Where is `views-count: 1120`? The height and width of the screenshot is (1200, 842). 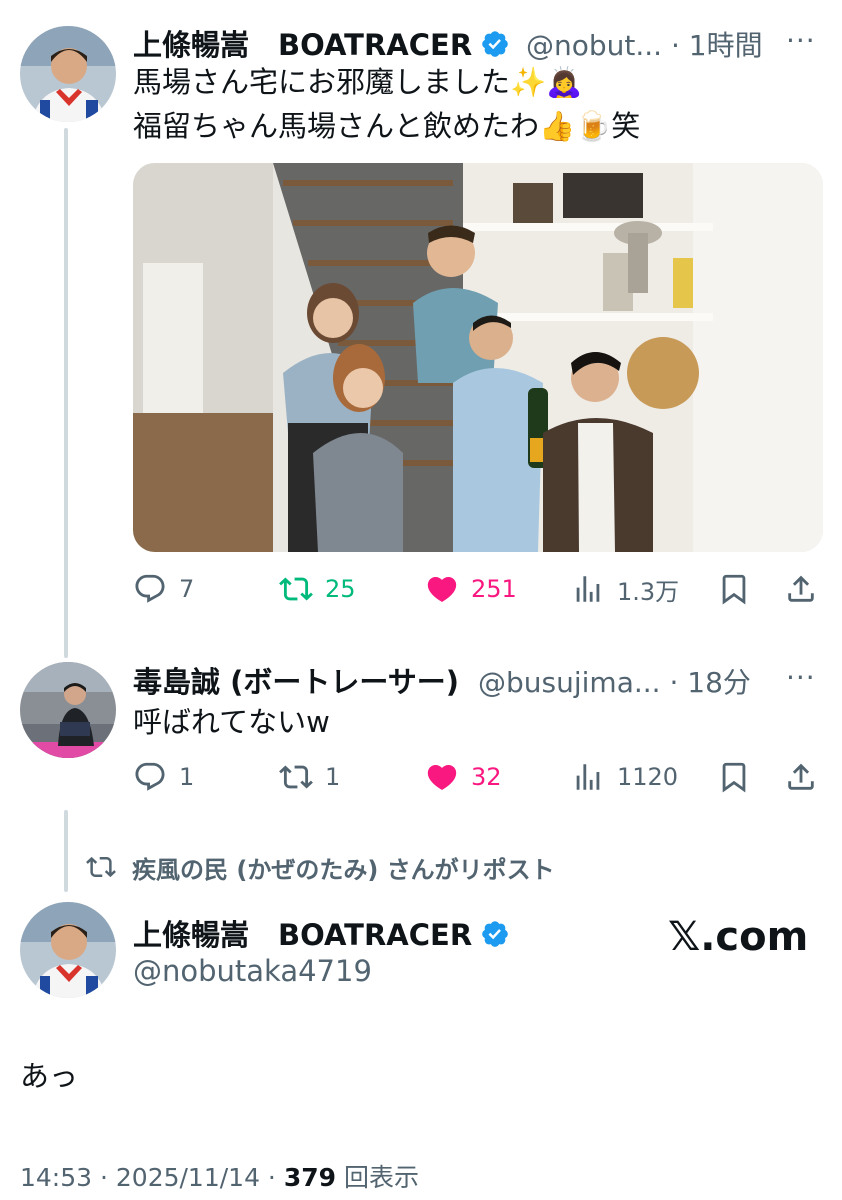 views-count: 1120 is located at coordinates (648, 777).